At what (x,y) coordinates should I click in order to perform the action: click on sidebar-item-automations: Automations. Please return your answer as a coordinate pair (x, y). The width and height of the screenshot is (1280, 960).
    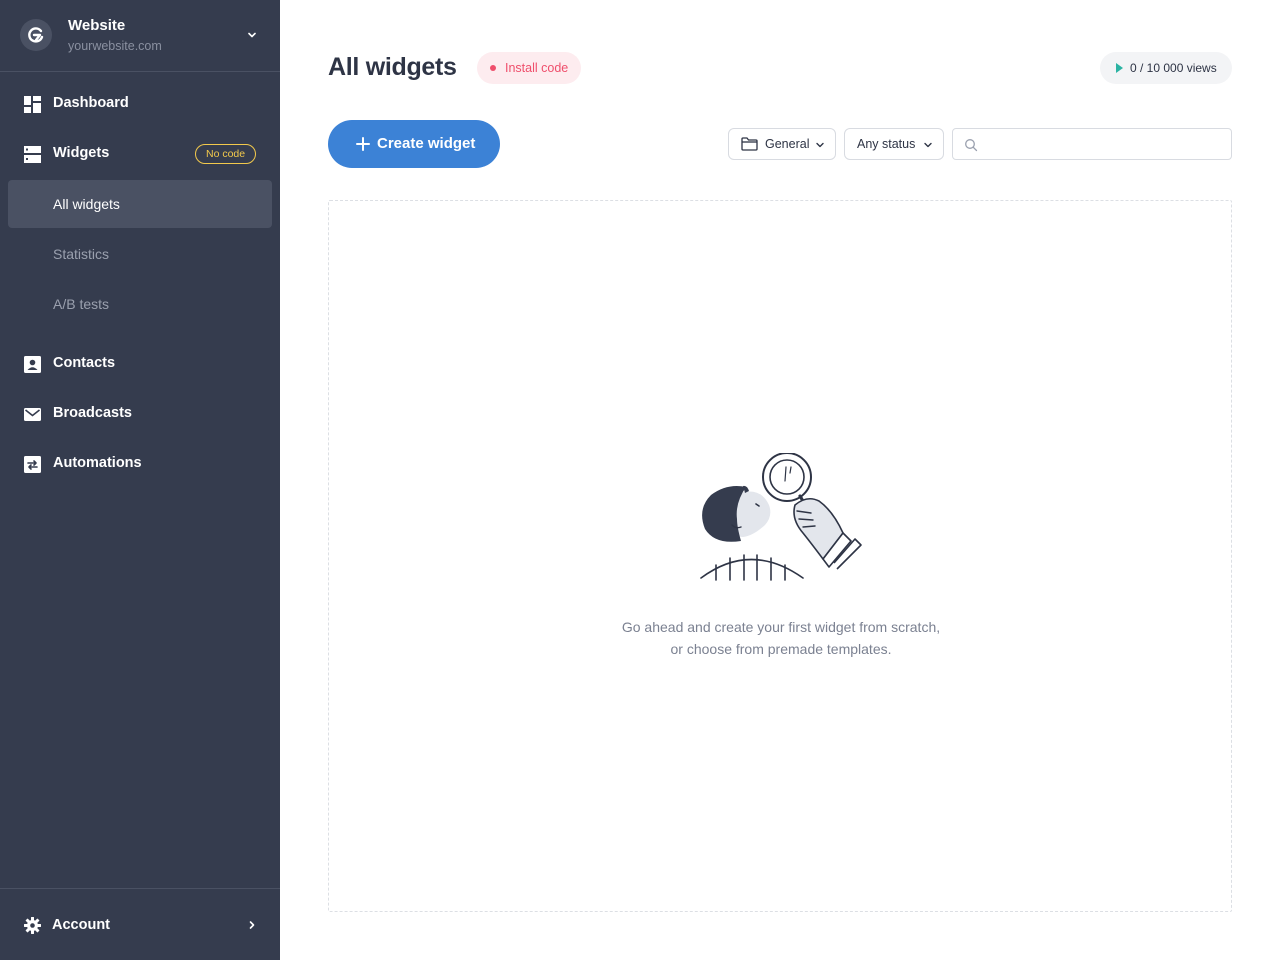
    Looking at the image, I should click on (140, 464).